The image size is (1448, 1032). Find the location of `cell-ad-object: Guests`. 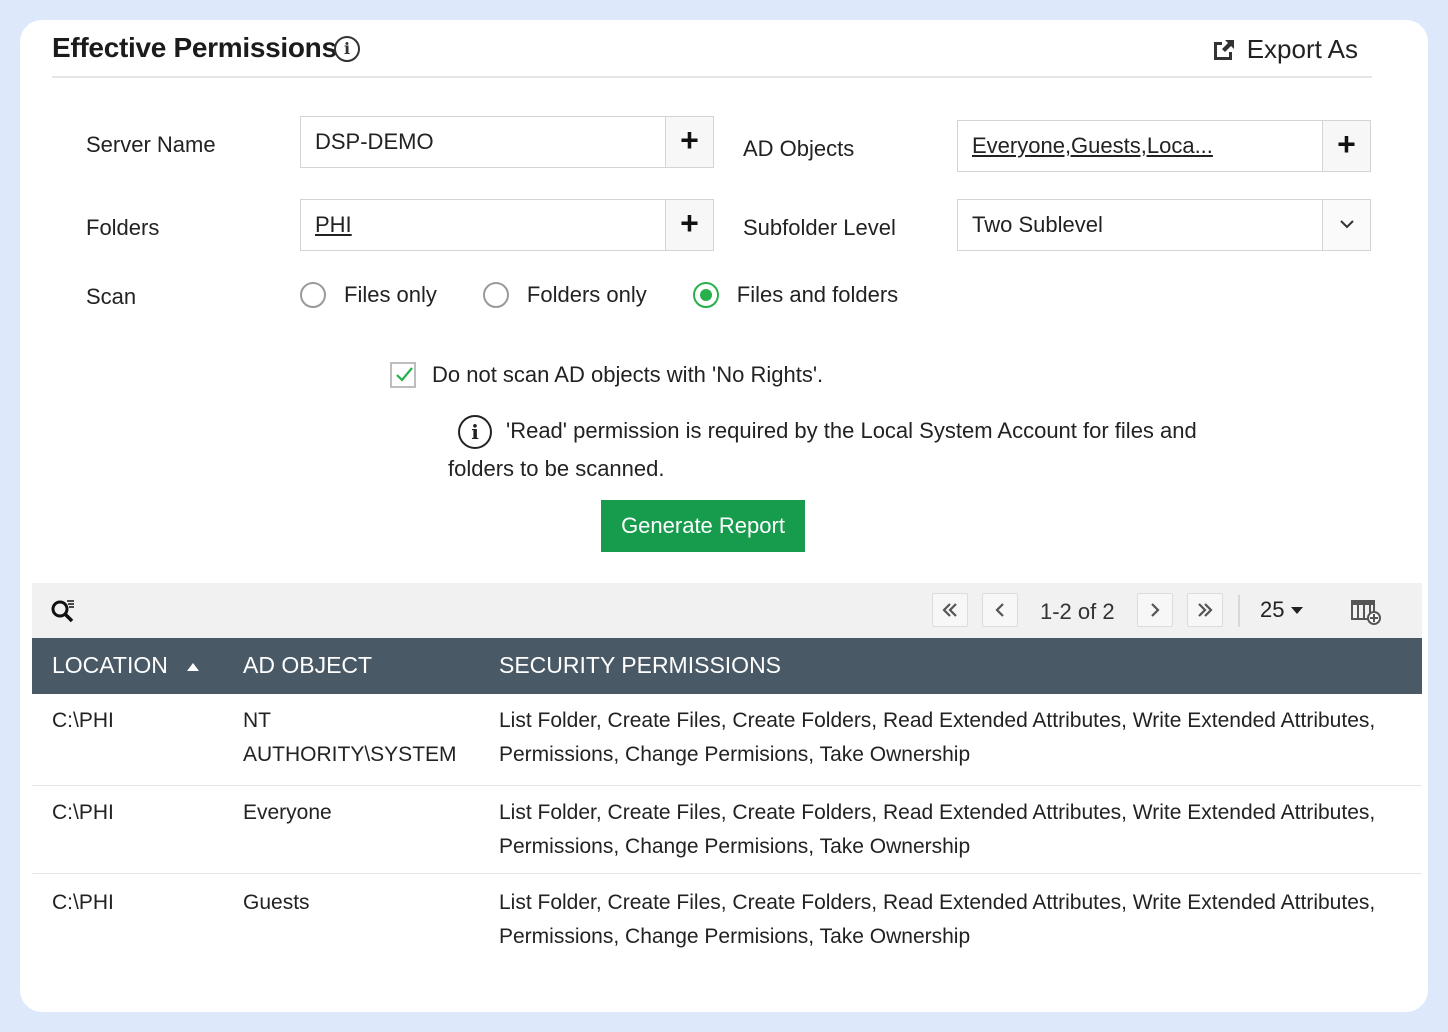

cell-ad-object: Guests is located at coordinates (276, 902).